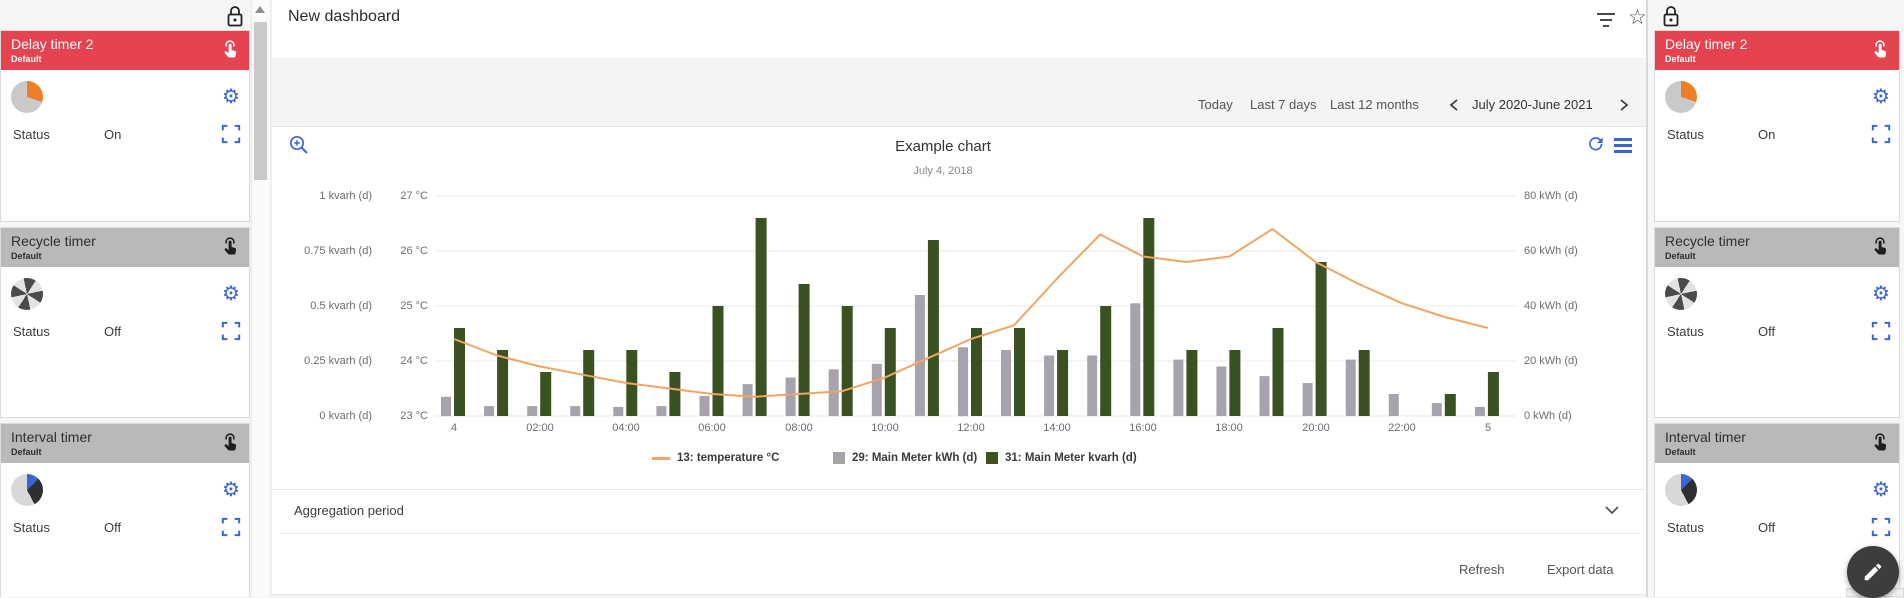 Image resolution: width=1904 pixels, height=598 pixels. Describe the element at coordinates (905, 458) in the screenshot. I see `legend-item-kwh: 29: Main Meter kWh (d)` at that location.